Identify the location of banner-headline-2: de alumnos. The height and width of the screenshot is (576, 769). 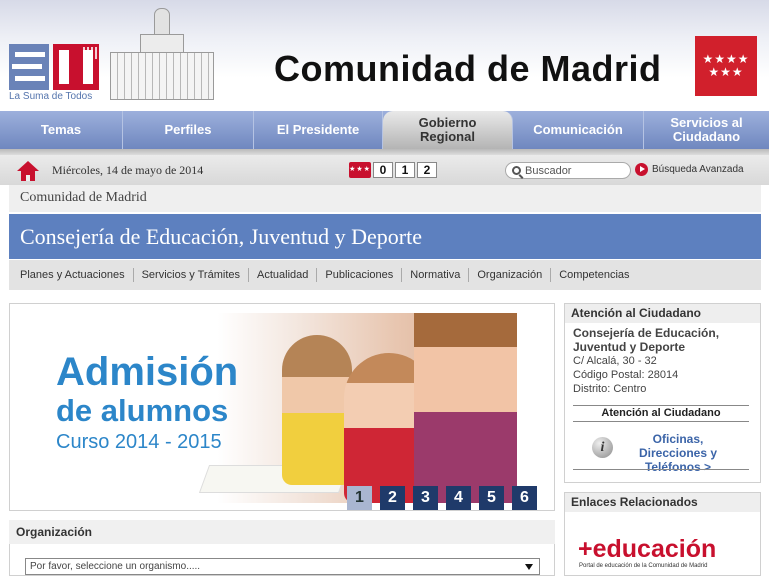
(142, 410).